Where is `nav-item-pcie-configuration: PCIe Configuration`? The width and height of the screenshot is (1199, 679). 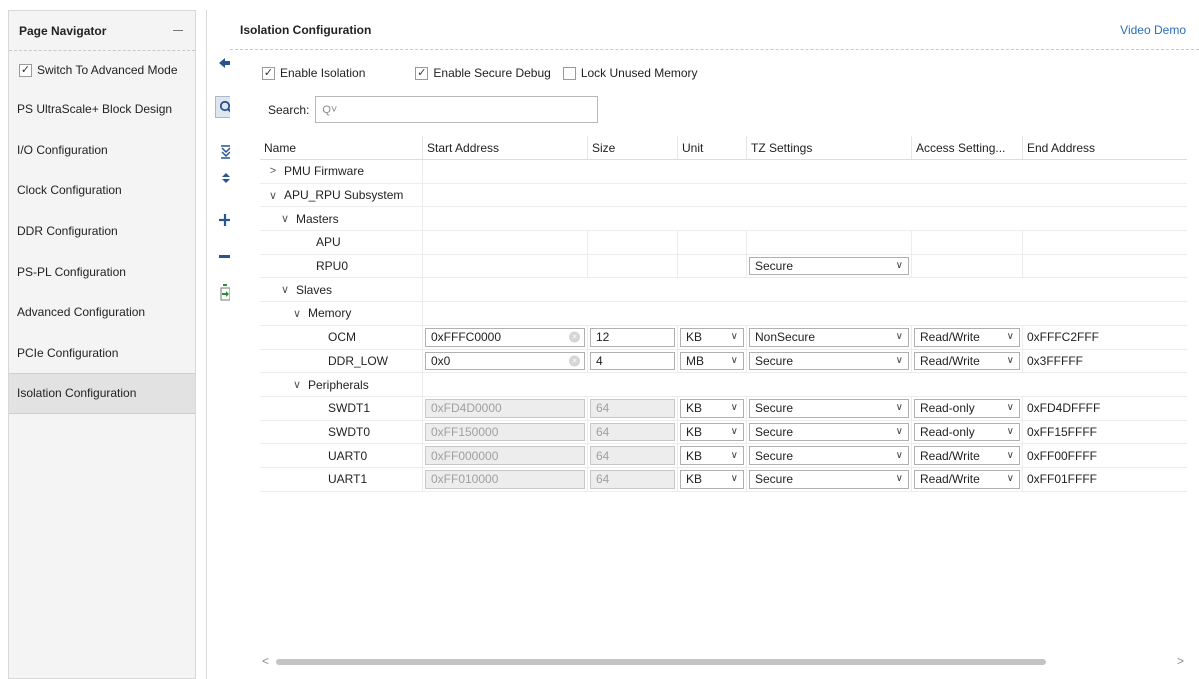
nav-item-pcie-configuration: PCIe Configuration is located at coordinates (102, 353).